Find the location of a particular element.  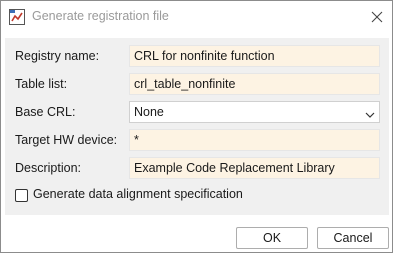

target-hw-field: * is located at coordinates (254, 140).